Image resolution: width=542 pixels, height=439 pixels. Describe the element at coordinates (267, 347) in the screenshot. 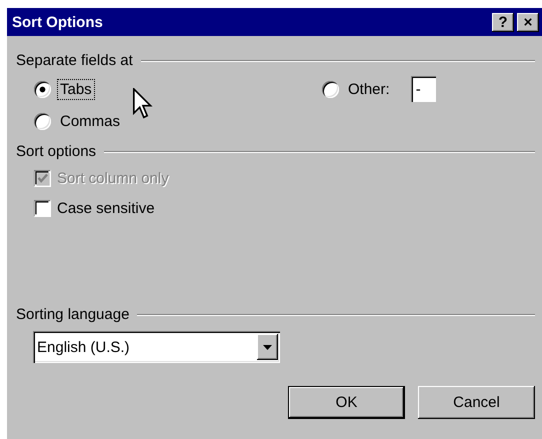

I see `dropdown-arrow-icon` at that location.